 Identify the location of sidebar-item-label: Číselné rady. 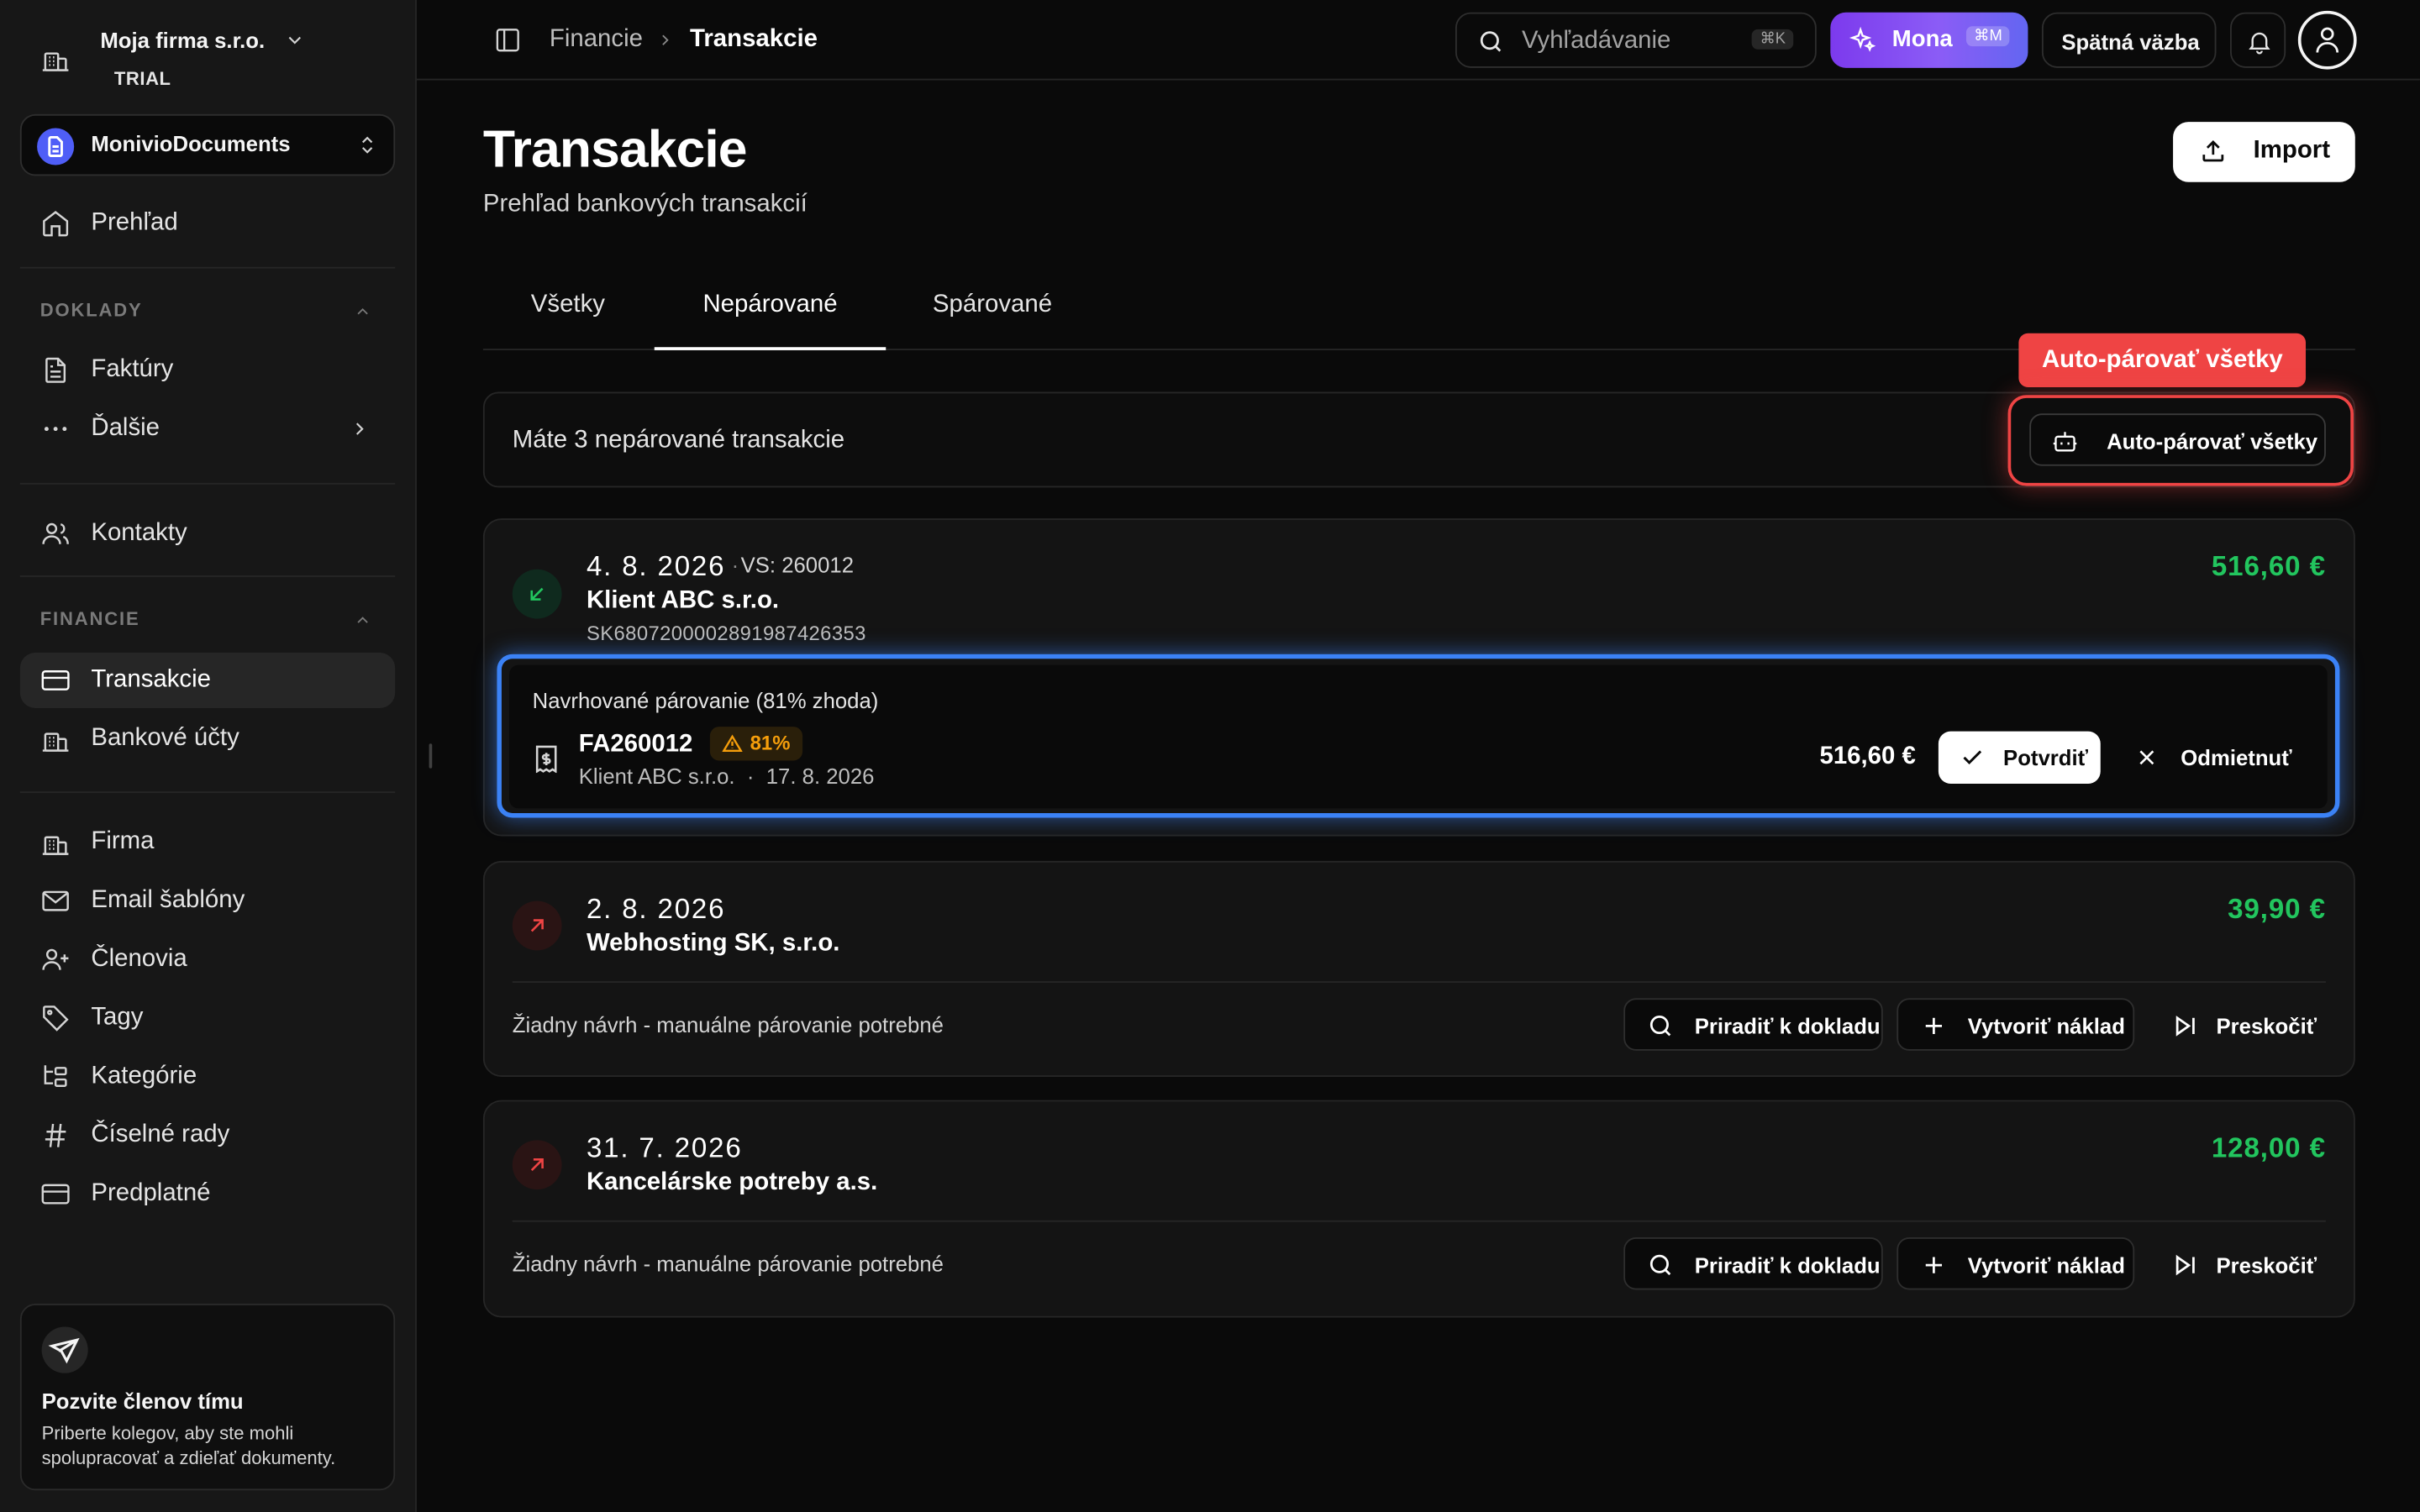
(161, 1134).